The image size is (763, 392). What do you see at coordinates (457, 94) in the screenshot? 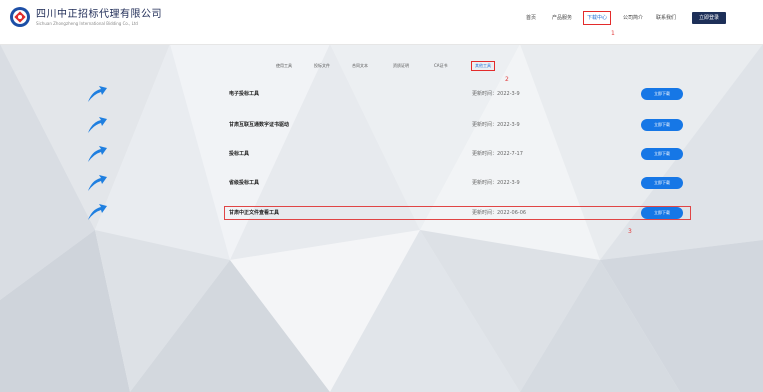
I see `download-item: 电子投标工具 更新时间：2022-3-9 立即下载` at bounding box center [457, 94].